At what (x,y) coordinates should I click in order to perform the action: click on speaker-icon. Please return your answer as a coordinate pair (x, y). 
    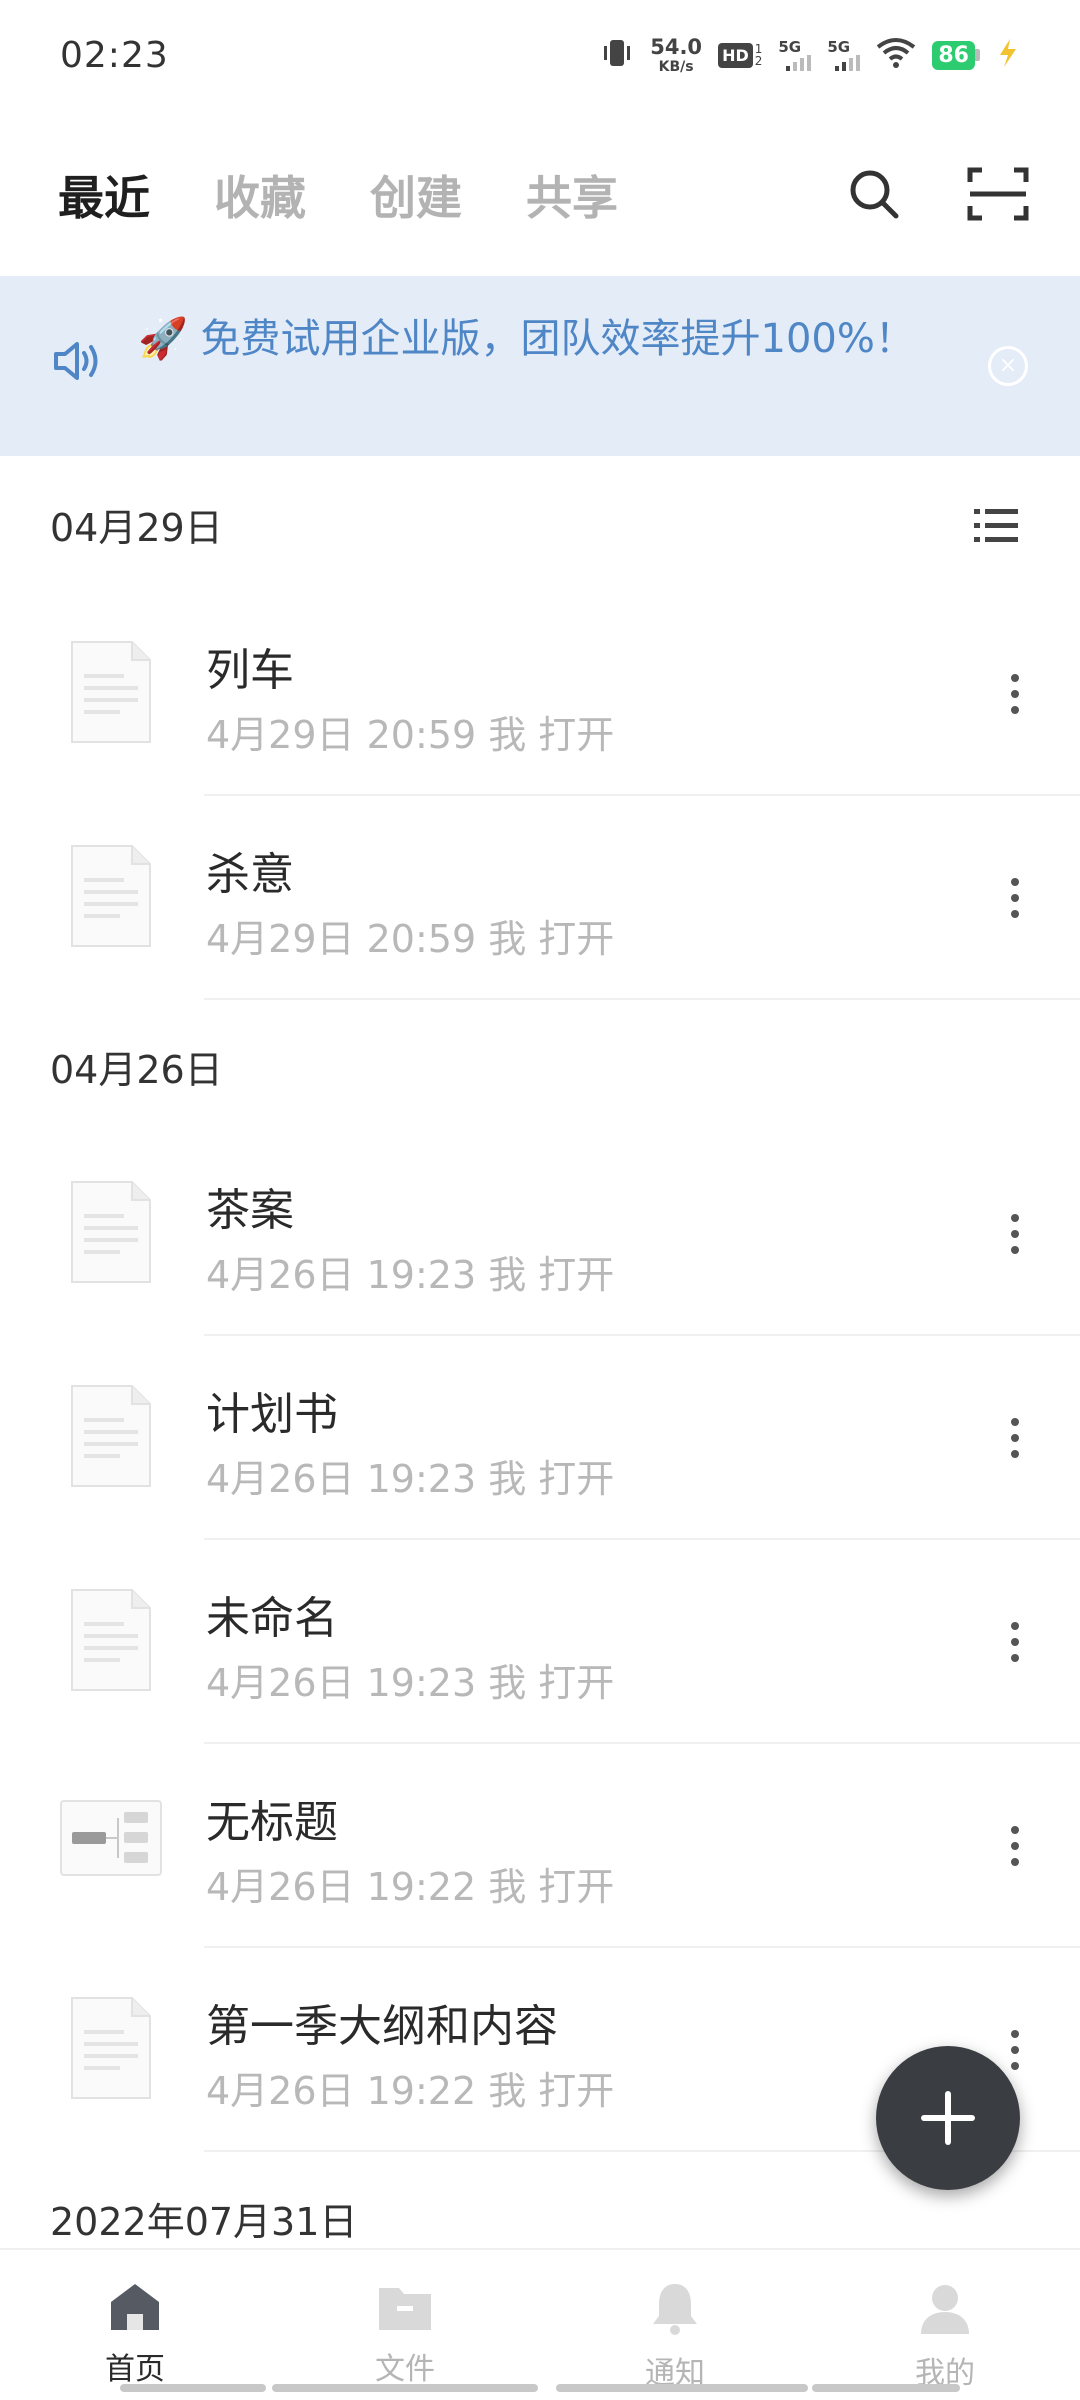
    Looking at the image, I should click on (78, 363).